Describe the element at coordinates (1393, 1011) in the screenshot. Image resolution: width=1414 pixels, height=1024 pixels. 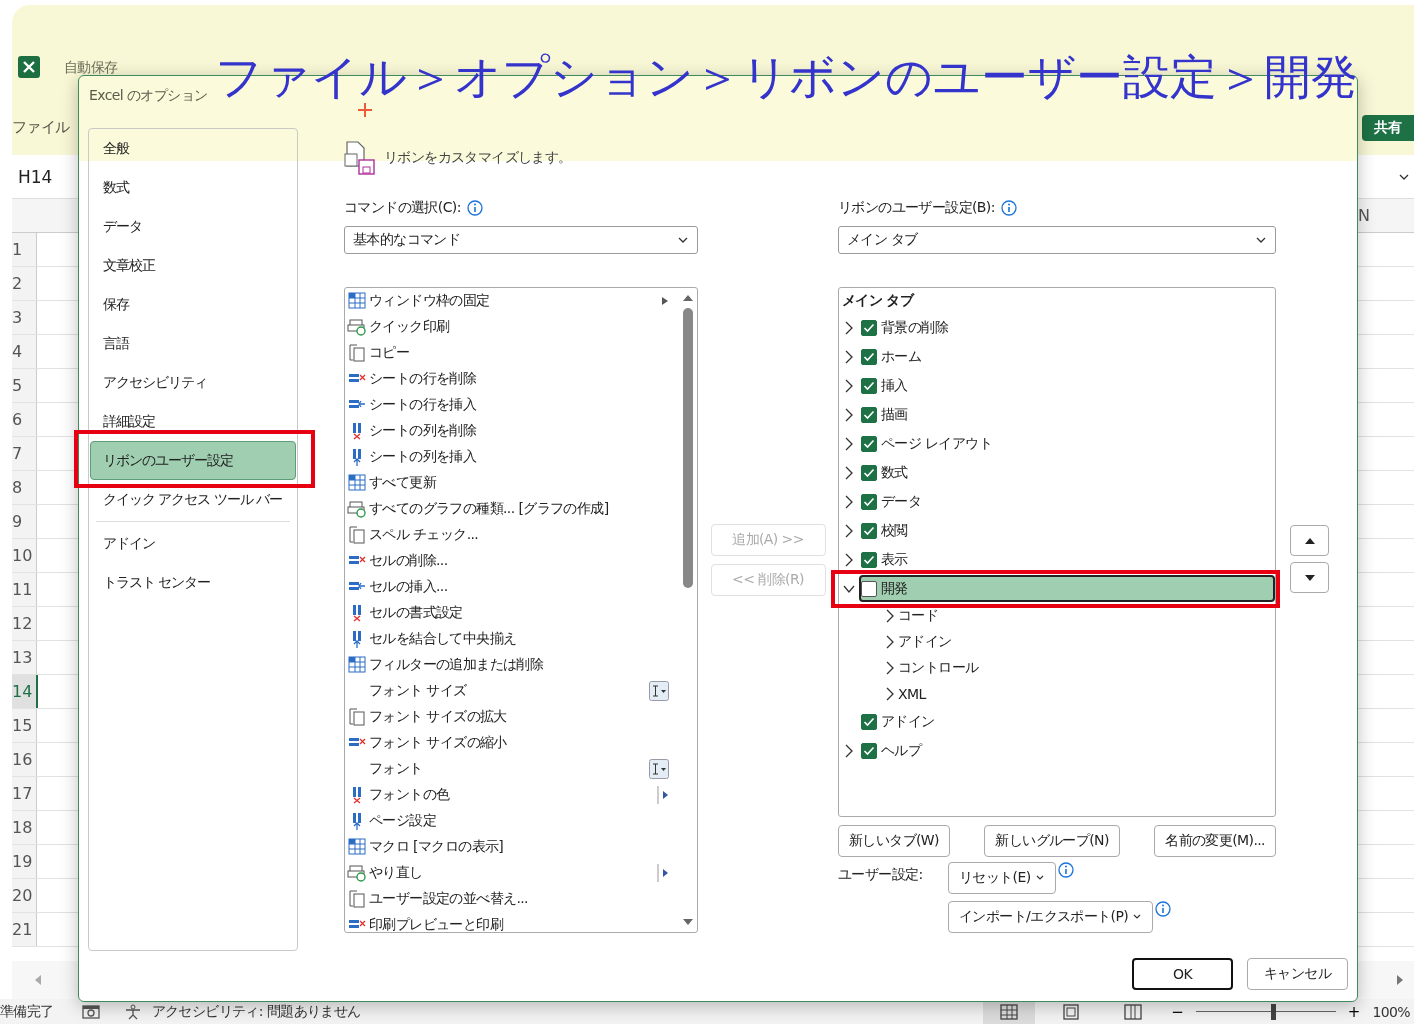
I see `zoom-level: 100%` at that location.